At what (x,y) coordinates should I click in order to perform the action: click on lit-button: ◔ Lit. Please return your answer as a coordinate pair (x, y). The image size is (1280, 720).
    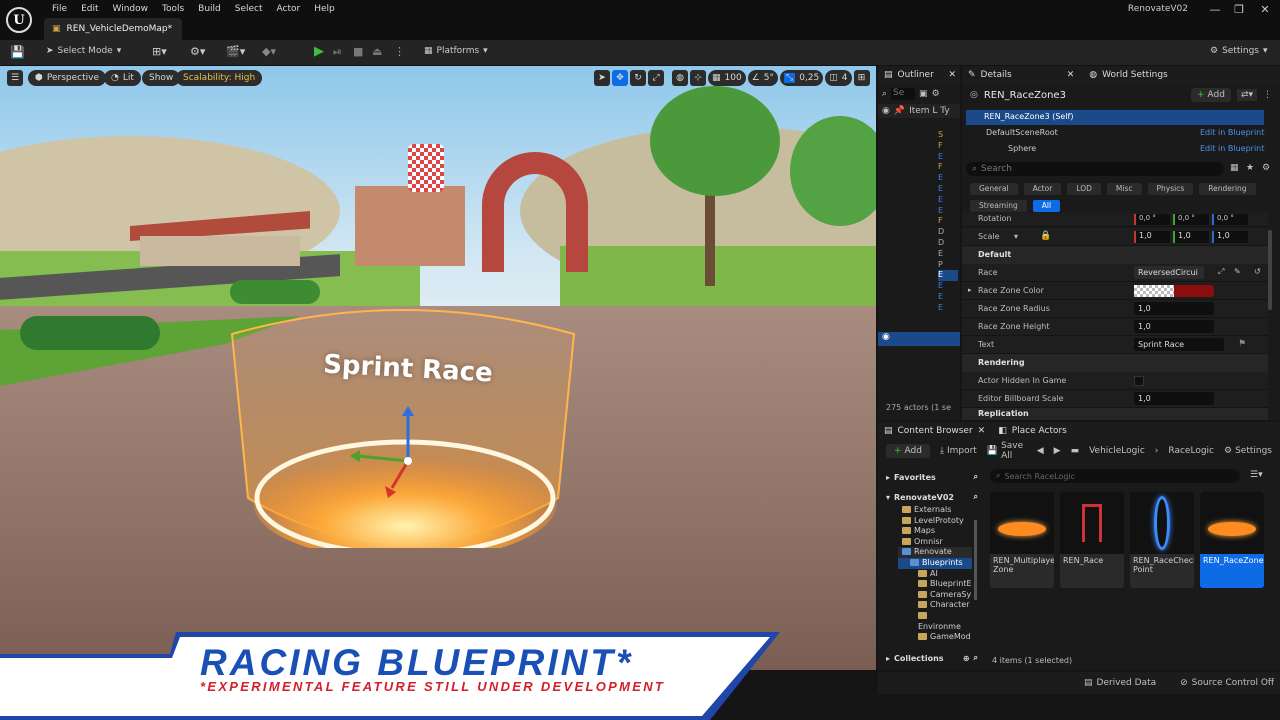
    Looking at the image, I should click on (122, 78).